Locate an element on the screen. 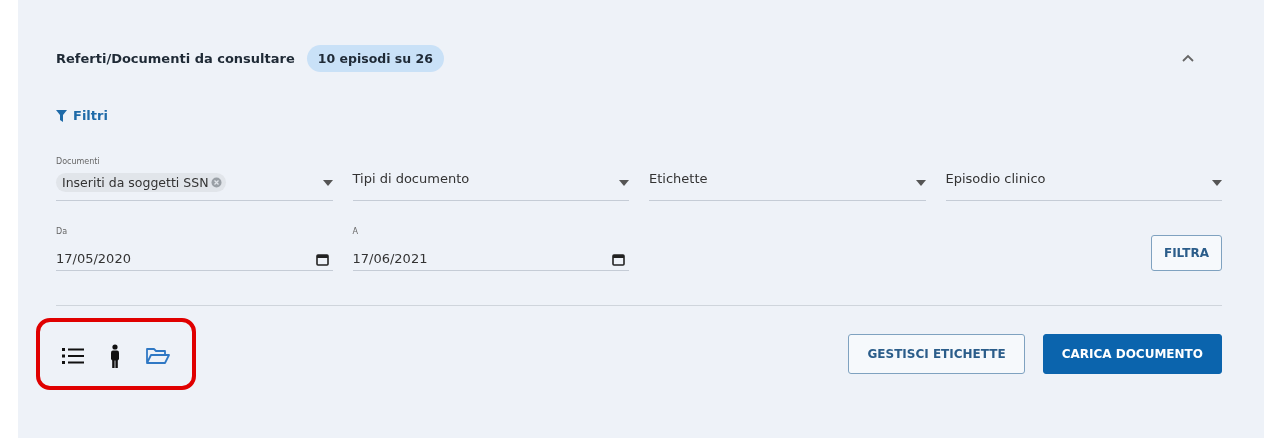  episode-count-badge: 10 episodi su 26 is located at coordinates (375, 58).